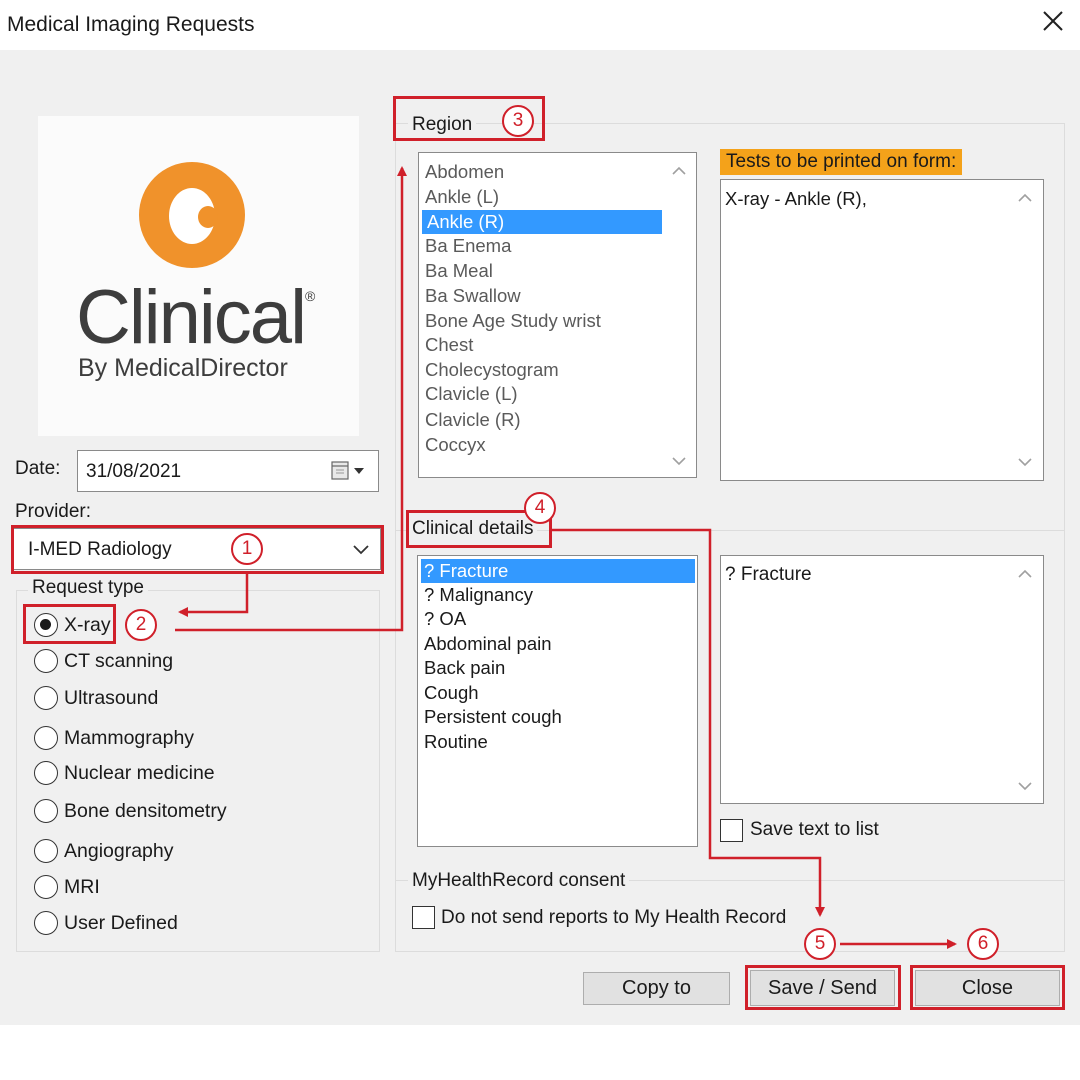  What do you see at coordinates (540, 508) in the screenshot?
I see `step-badge-4: 4` at bounding box center [540, 508].